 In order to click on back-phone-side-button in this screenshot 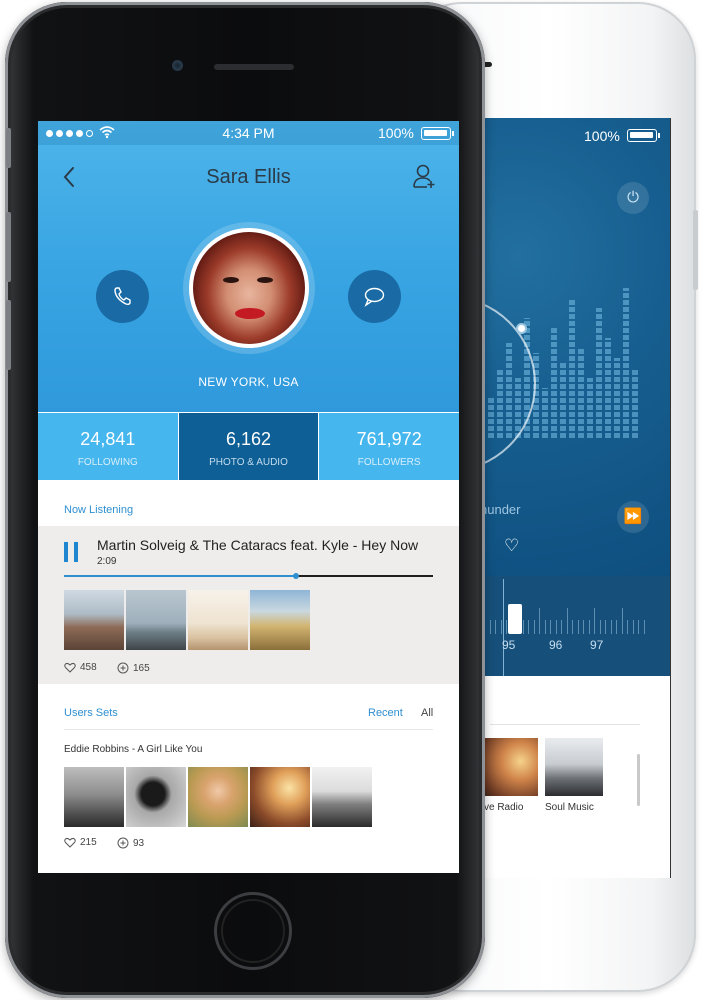, I will do `click(695, 250)`.